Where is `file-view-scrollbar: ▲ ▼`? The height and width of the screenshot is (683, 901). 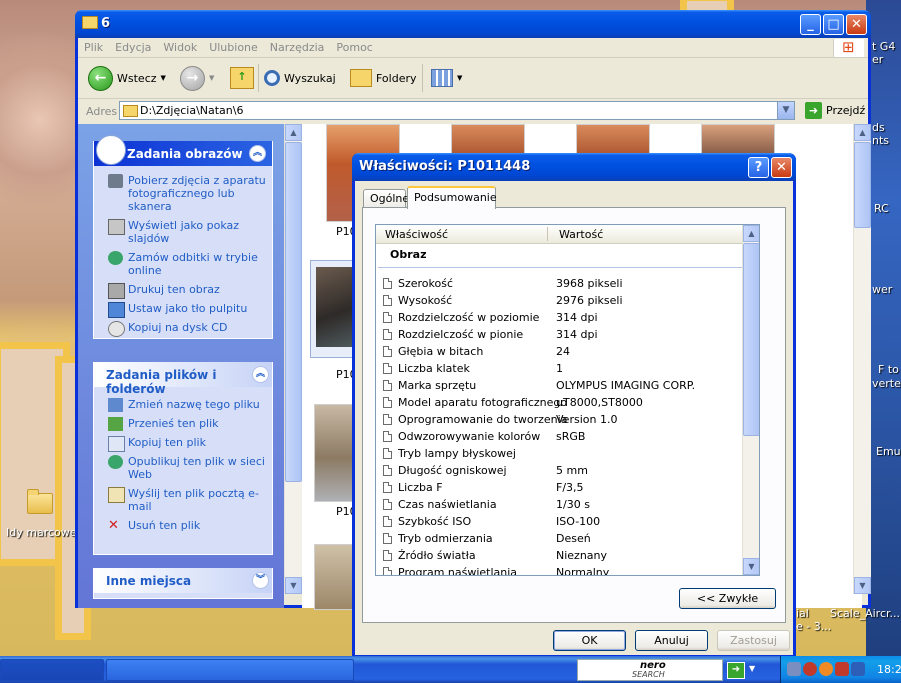 file-view-scrollbar: ▲ ▼ is located at coordinates (862, 359).